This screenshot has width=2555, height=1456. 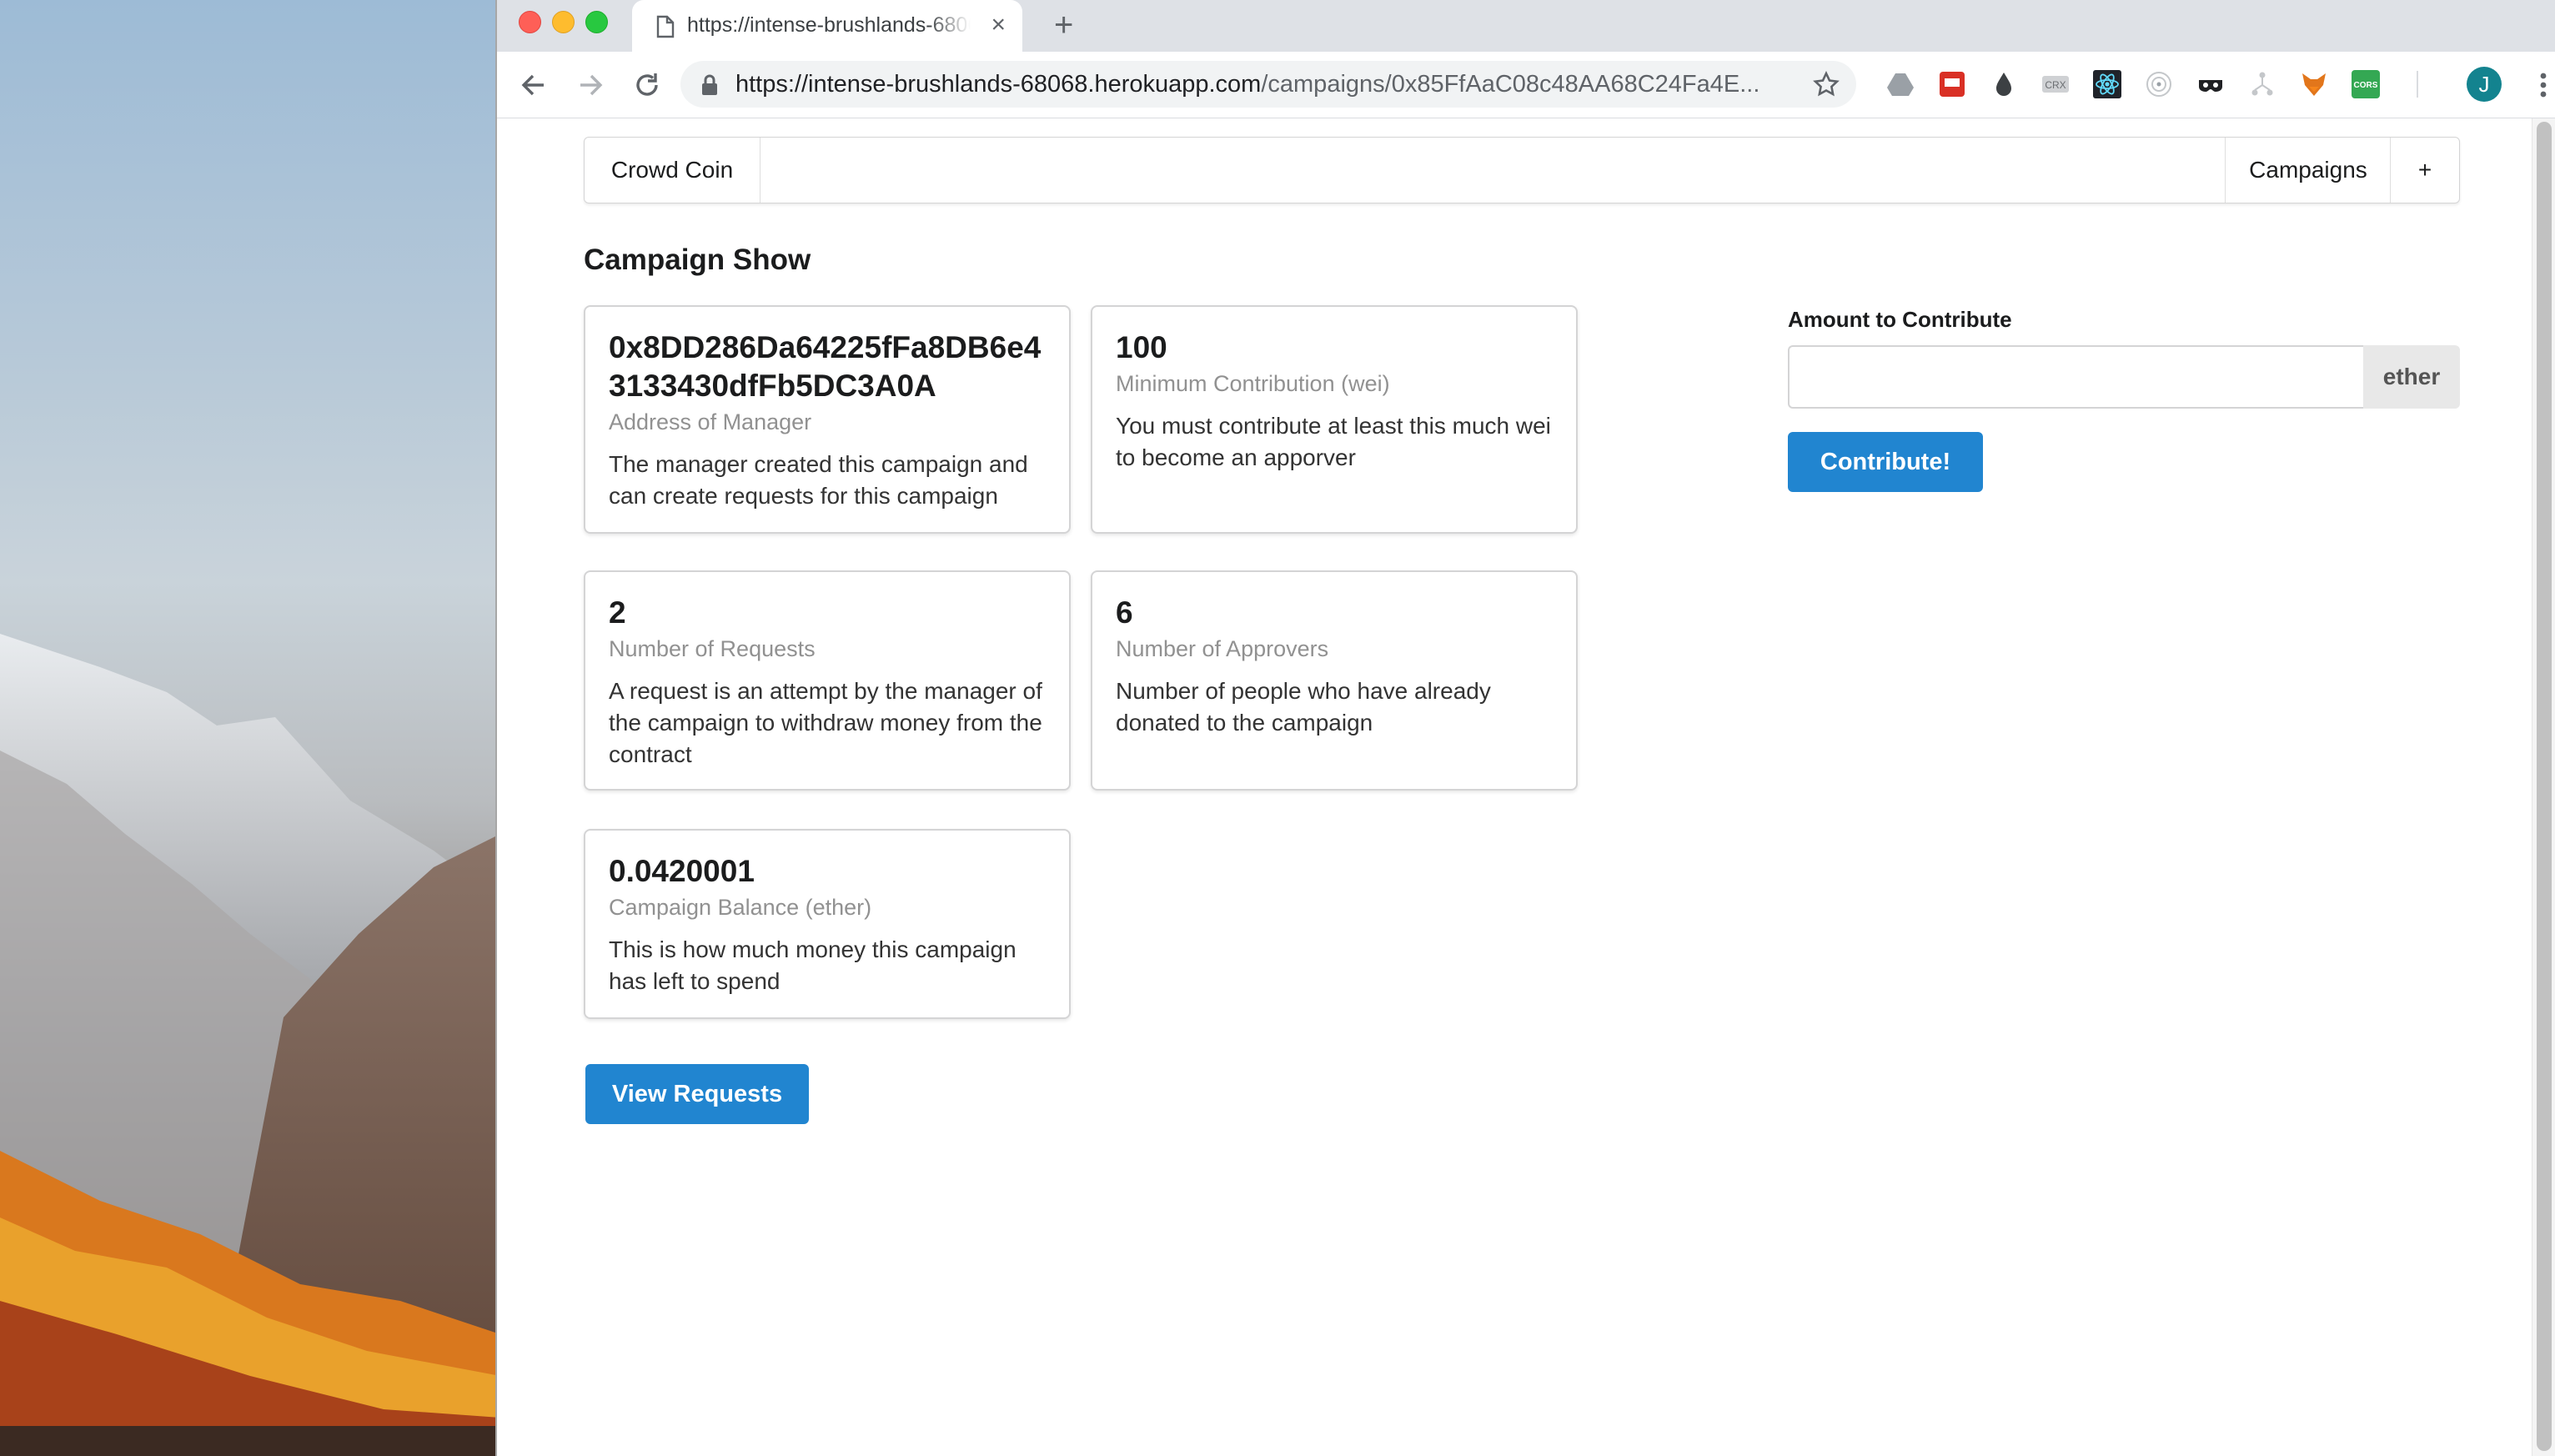 I want to click on card-header: 0.0420001, so click(x=682, y=871).